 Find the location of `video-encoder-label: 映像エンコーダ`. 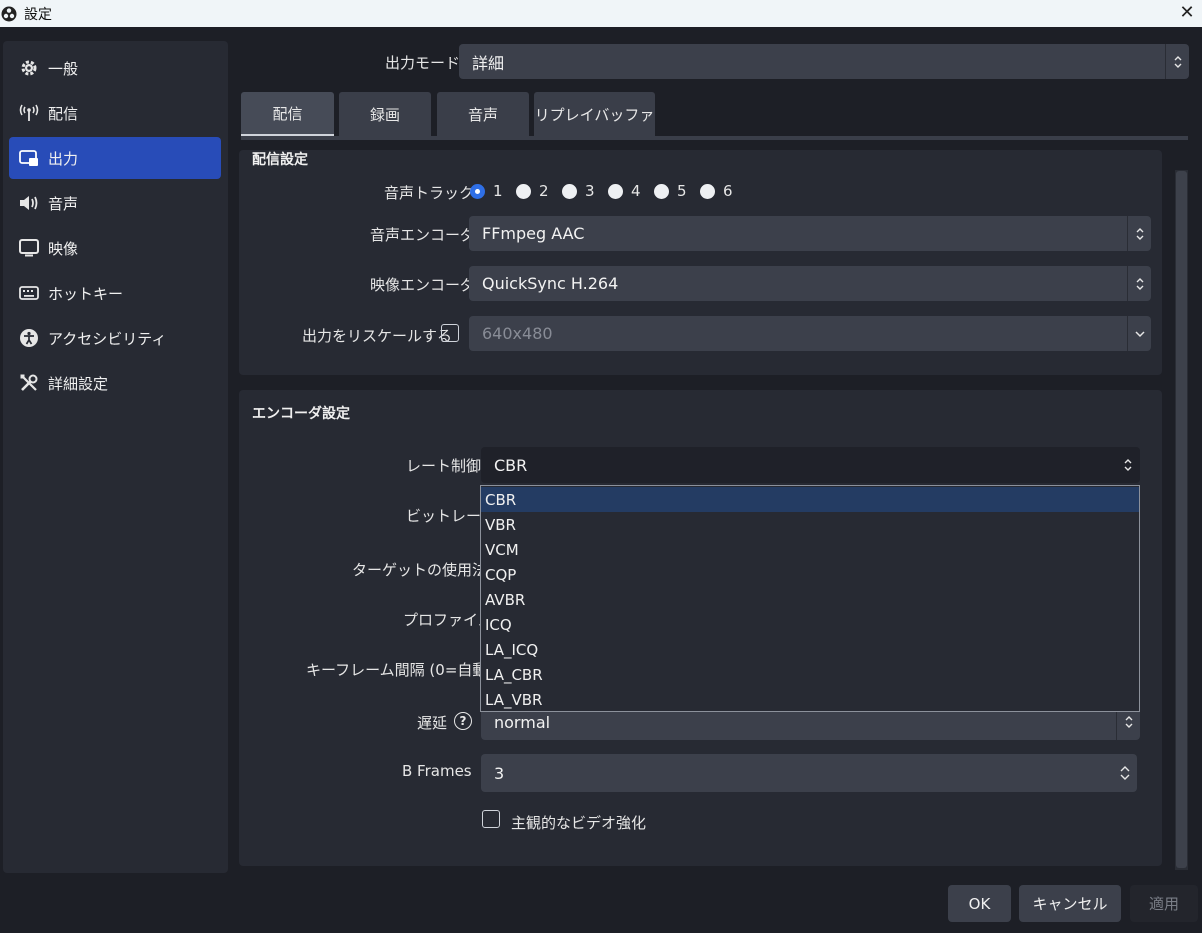

video-encoder-label: 映像エンコーダ is located at coordinates (423, 285).